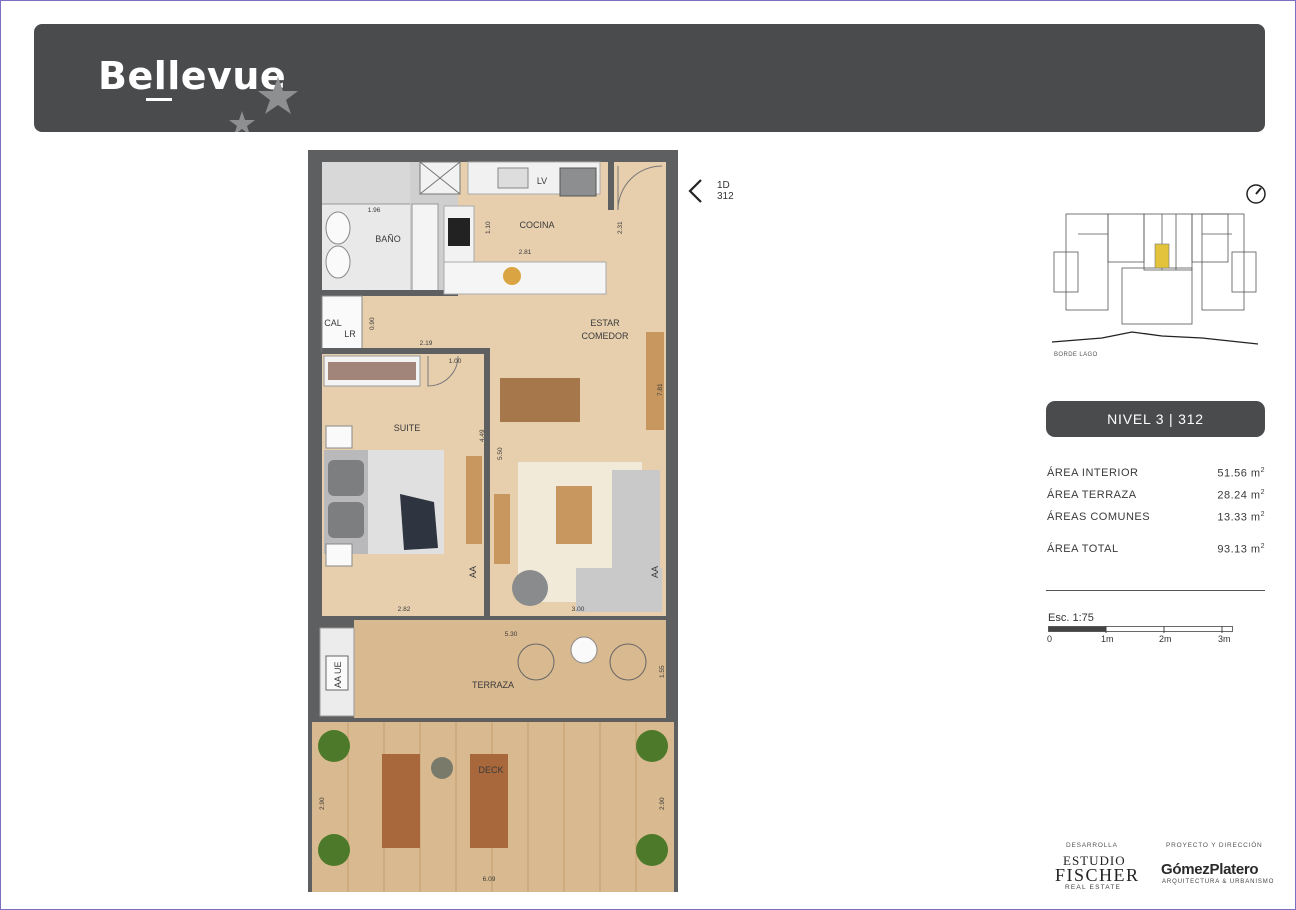 The height and width of the screenshot is (910, 1296). Describe the element at coordinates (442, 768) in the screenshot. I see `side-table` at that location.